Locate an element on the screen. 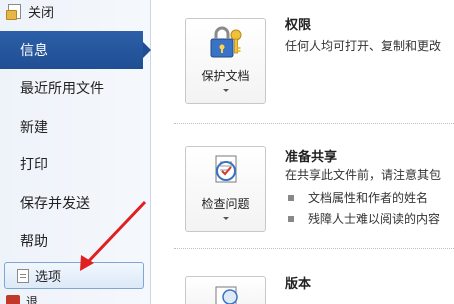  nav-label: 新建 is located at coordinates (34, 128).